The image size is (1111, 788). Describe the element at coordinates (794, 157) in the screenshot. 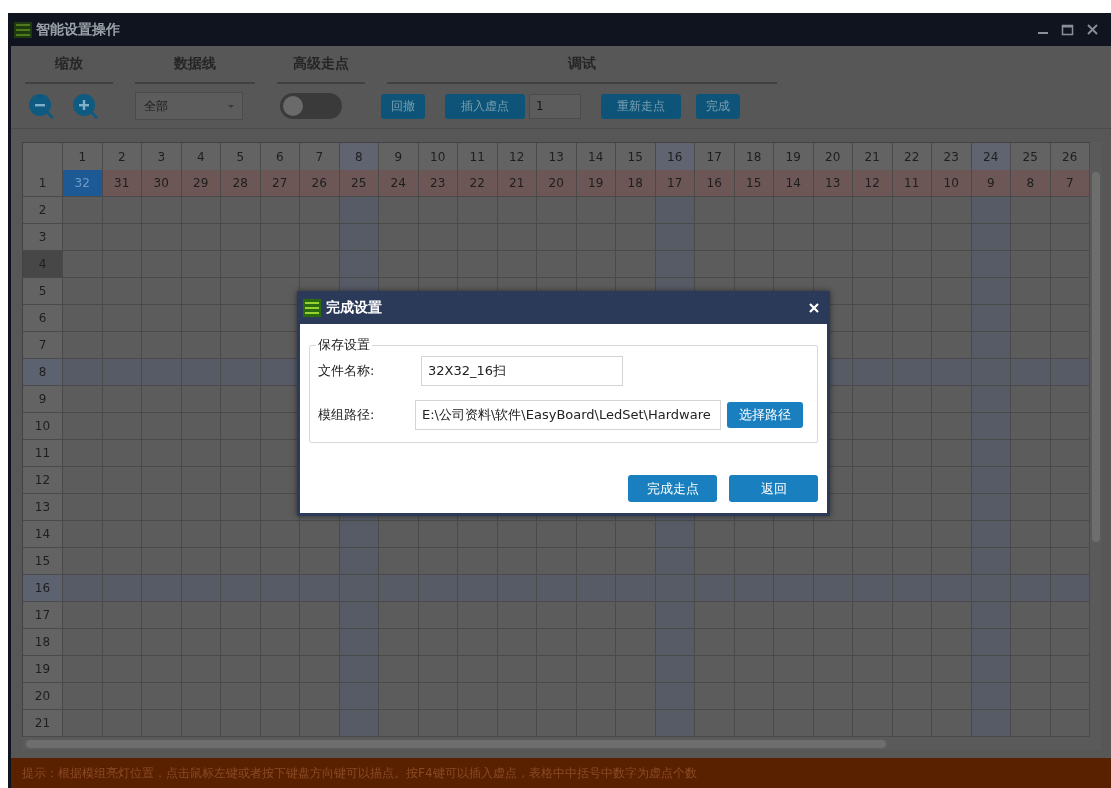

I see `column-header: 19` at that location.